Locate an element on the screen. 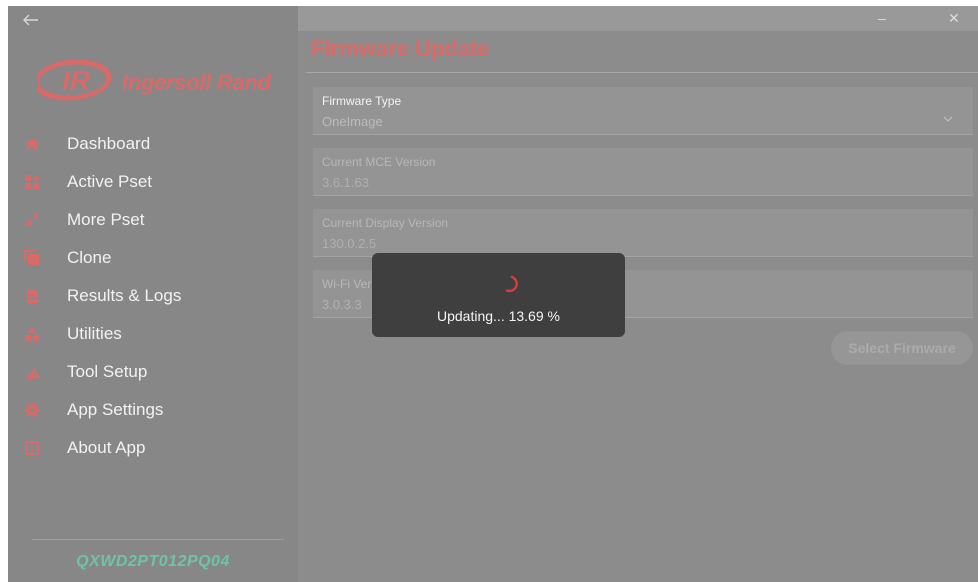 The width and height of the screenshot is (978, 582). chevron-down-icon is located at coordinates (948, 119).